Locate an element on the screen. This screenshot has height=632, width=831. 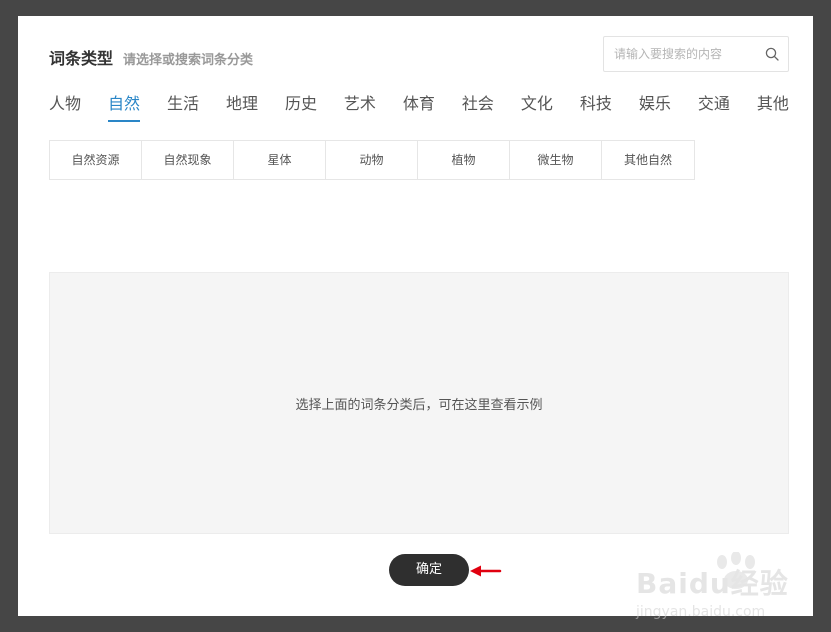
watermark-url: jingyan.baidu.com is located at coordinates (701, 612).